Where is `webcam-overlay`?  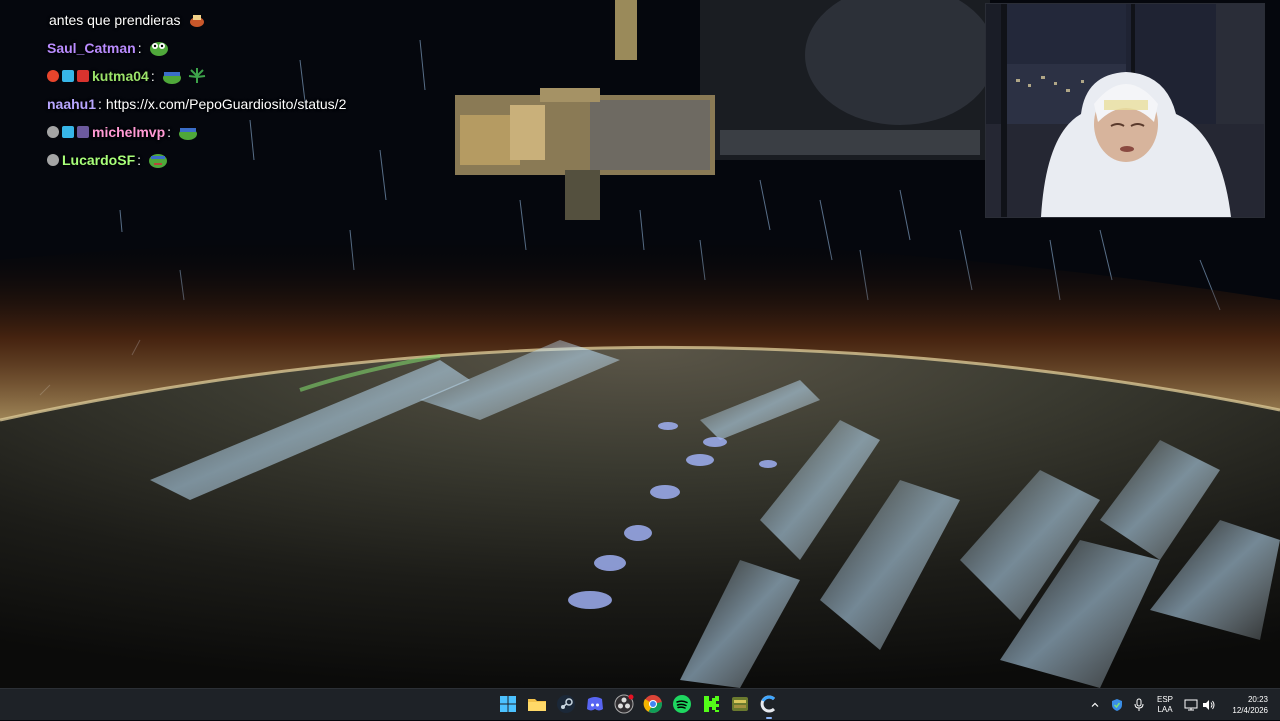
webcam-overlay is located at coordinates (1125, 110).